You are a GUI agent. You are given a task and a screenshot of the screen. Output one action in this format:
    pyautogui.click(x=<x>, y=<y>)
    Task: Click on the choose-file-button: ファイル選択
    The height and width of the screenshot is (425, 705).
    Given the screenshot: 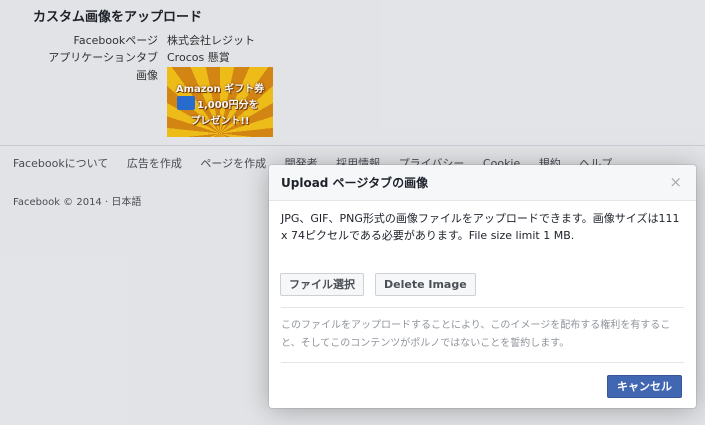 What is the action you would take?
    pyautogui.click(x=322, y=284)
    